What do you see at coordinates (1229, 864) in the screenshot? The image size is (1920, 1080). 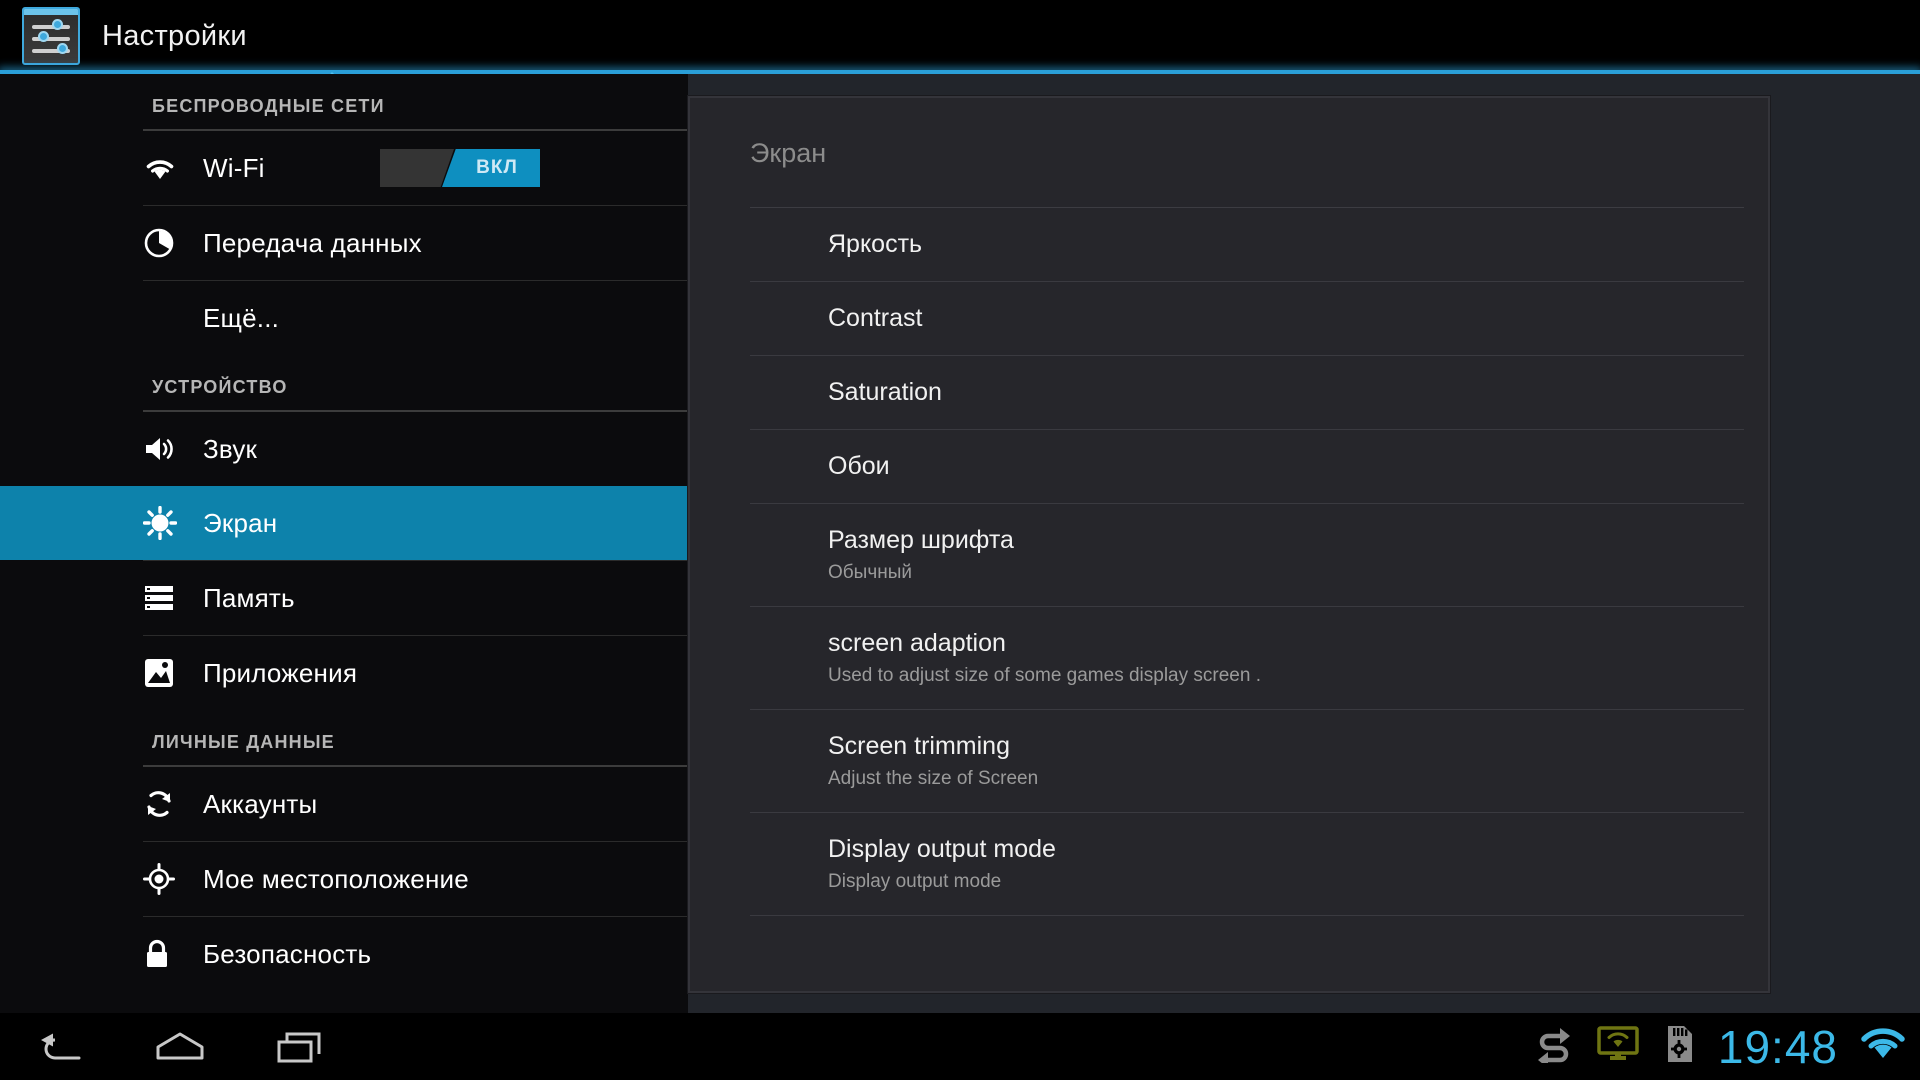 I see `pref-display-output-mode: Display output mode Display output mode` at bounding box center [1229, 864].